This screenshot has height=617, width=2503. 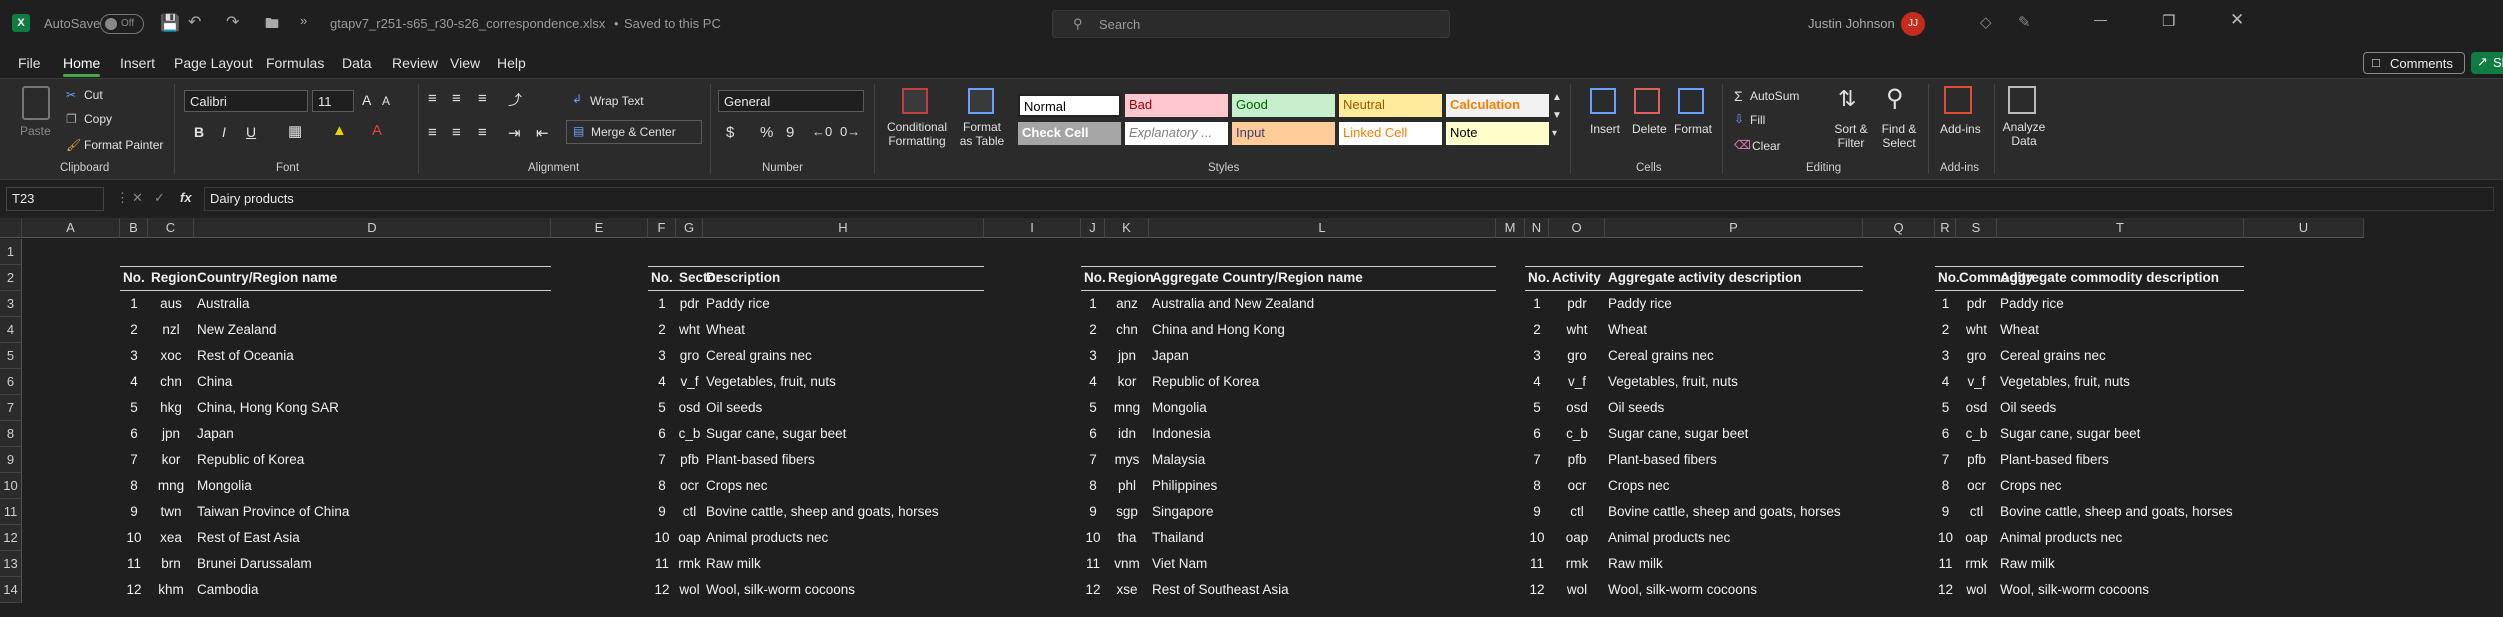 What do you see at coordinates (170, 23) in the screenshot?
I see `save-icon: 💾` at bounding box center [170, 23].